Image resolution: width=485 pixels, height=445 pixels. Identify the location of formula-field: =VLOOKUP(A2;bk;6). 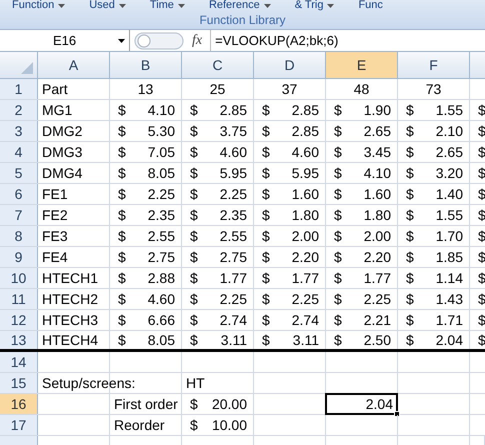
(348, 40).